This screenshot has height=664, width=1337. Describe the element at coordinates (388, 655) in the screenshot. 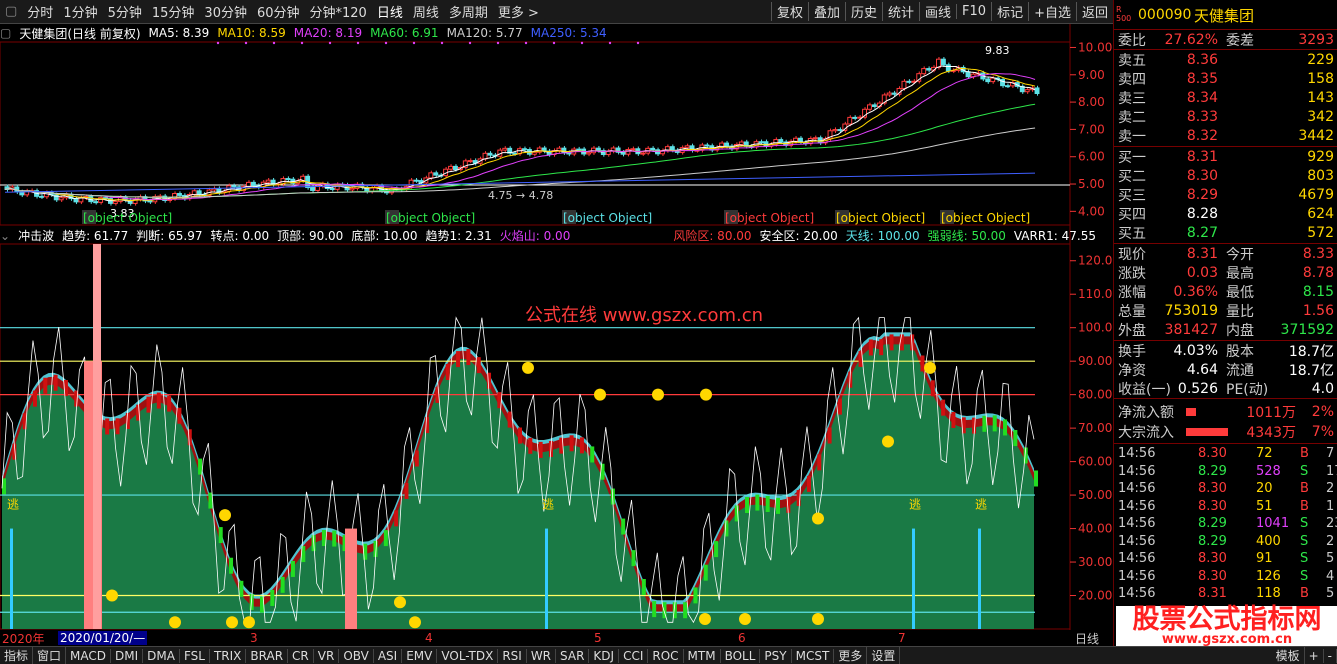

I see `indicator-tab: ASI` at that location.